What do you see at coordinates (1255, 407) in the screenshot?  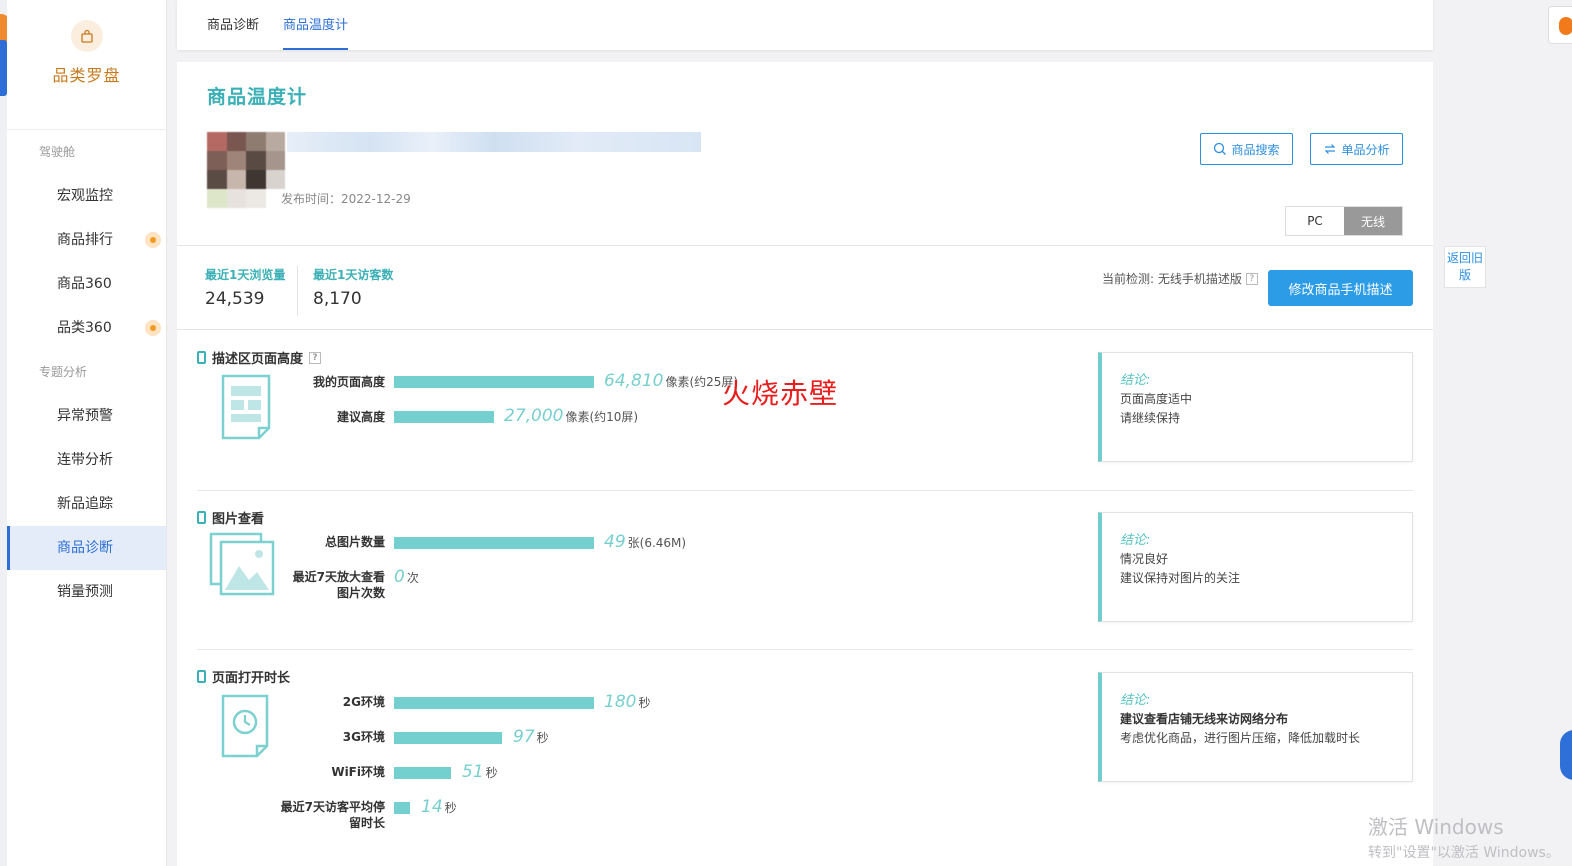 I see `conclusion-box: 结论: 页面高度适中 请继续保持` at bounding box center [1255, 407].